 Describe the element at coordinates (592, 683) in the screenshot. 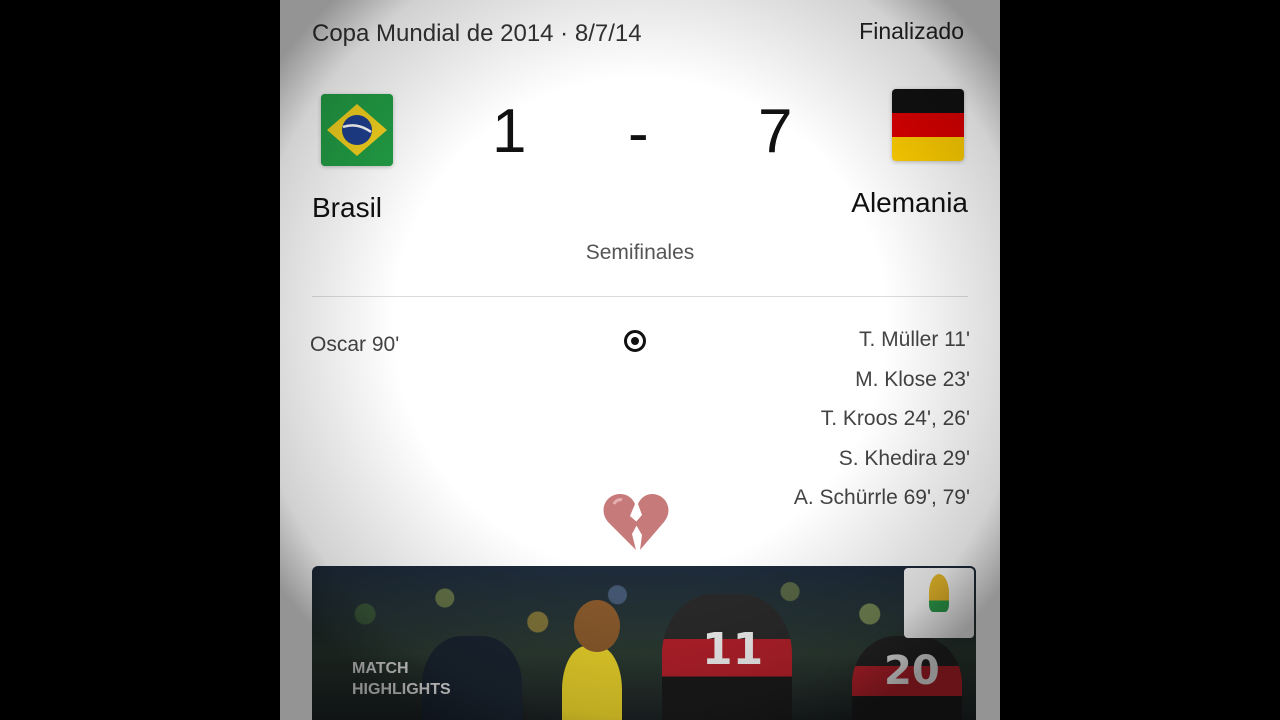

I see `player-figure` at that location.